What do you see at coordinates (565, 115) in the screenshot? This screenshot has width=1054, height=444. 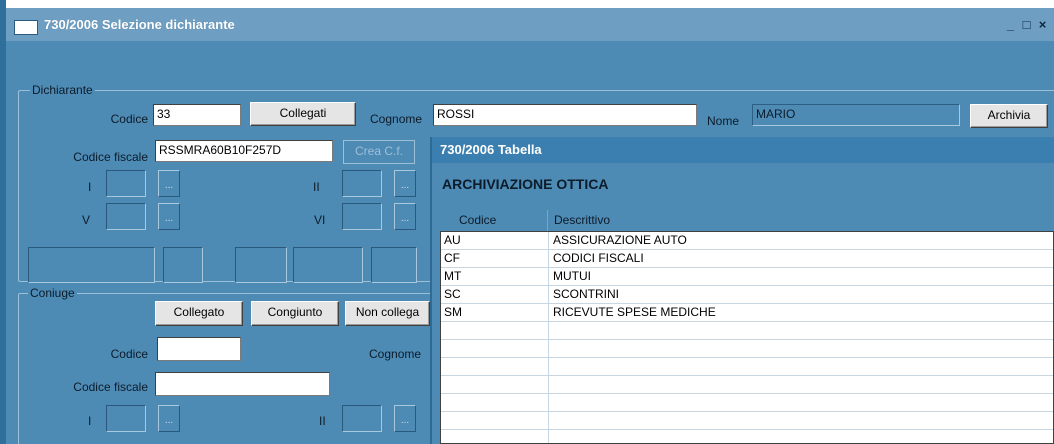 I see `cognome-input: ROSSI` at bounding box center [565, 115].